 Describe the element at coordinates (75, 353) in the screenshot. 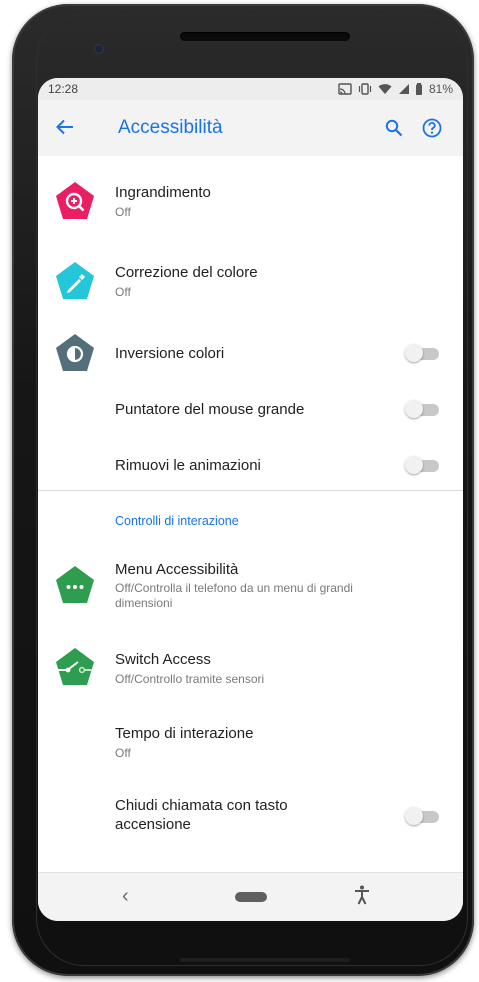

I see `color-inversion-icon` at that location.